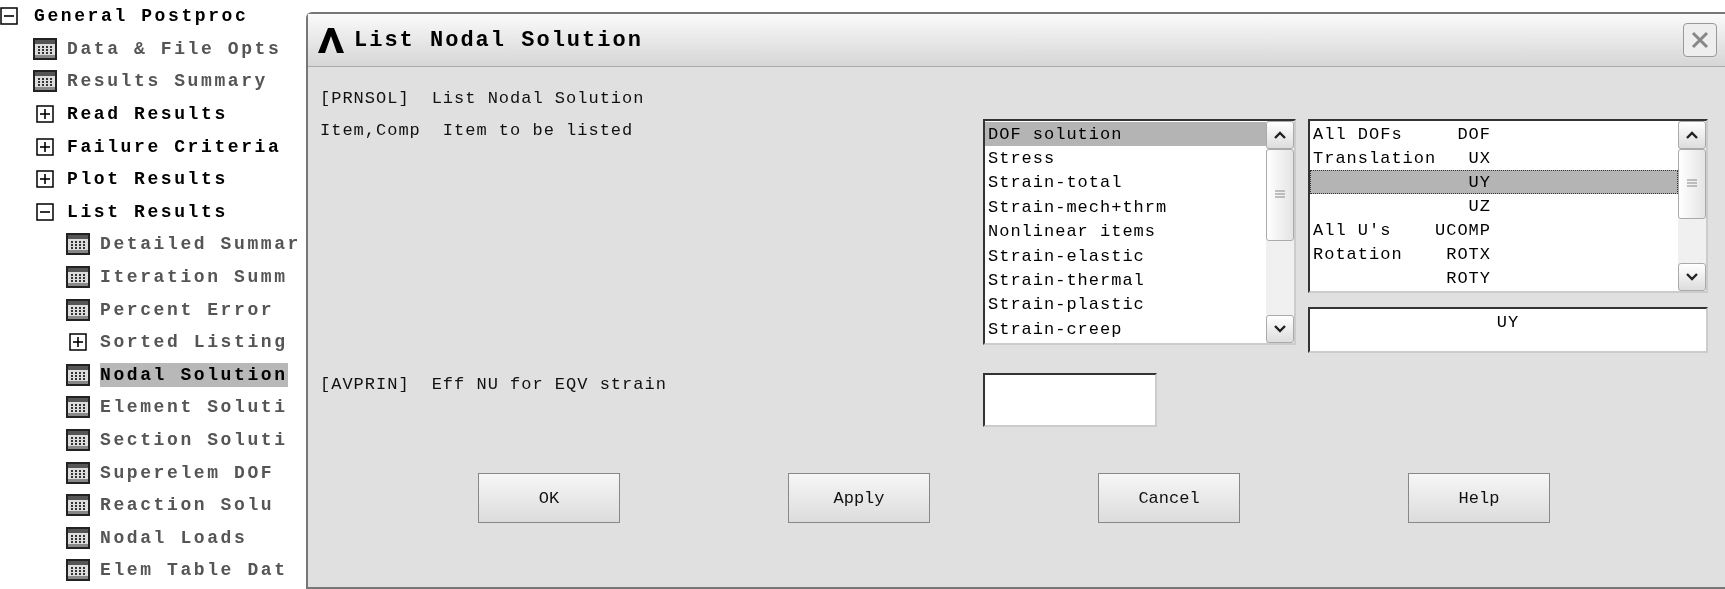  I want to click on tree-item: Section Soluti, so click(194, 440).